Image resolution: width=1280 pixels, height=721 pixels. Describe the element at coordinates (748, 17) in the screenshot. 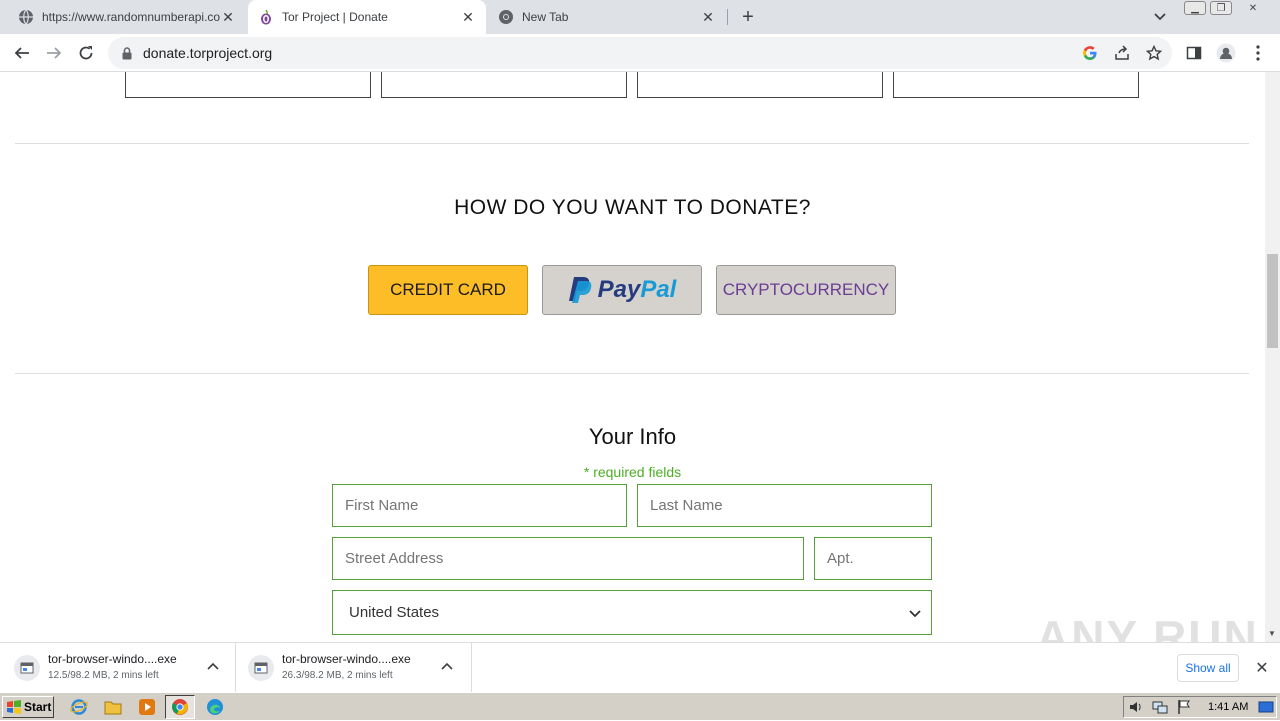

I see `new-tab-plus-icon: +` at that location.